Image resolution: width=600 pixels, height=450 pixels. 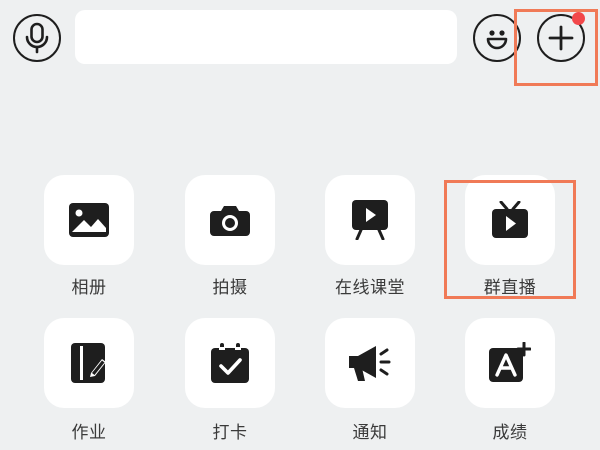 I want to click on image-icon, so click(x=89, y=220).